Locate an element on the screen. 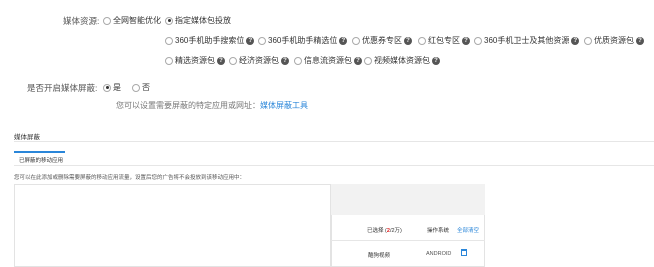 The height and width of the screenshot is (267, 654). radio-economy-package: 经济资源包 ? is located at coordinates (259, 60).